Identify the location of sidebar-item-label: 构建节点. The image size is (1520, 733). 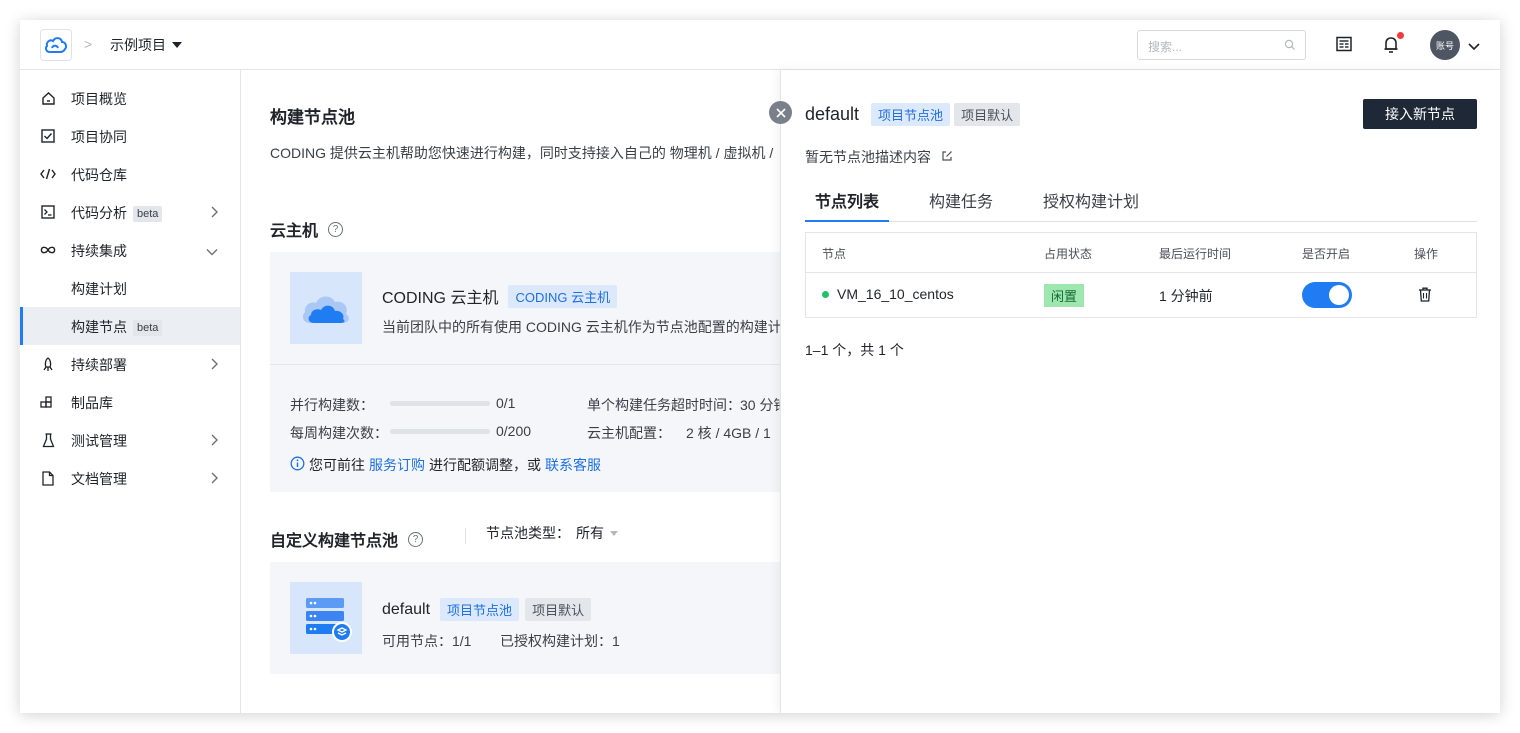
(99, 327).